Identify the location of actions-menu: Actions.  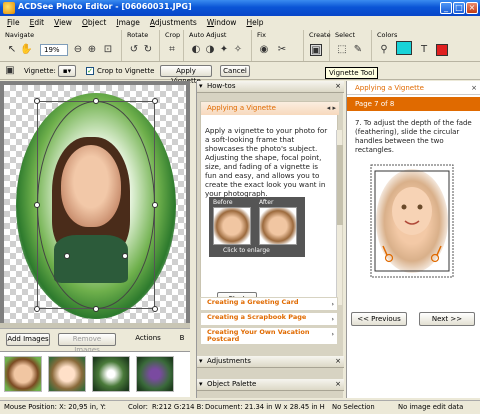
(148, 339).